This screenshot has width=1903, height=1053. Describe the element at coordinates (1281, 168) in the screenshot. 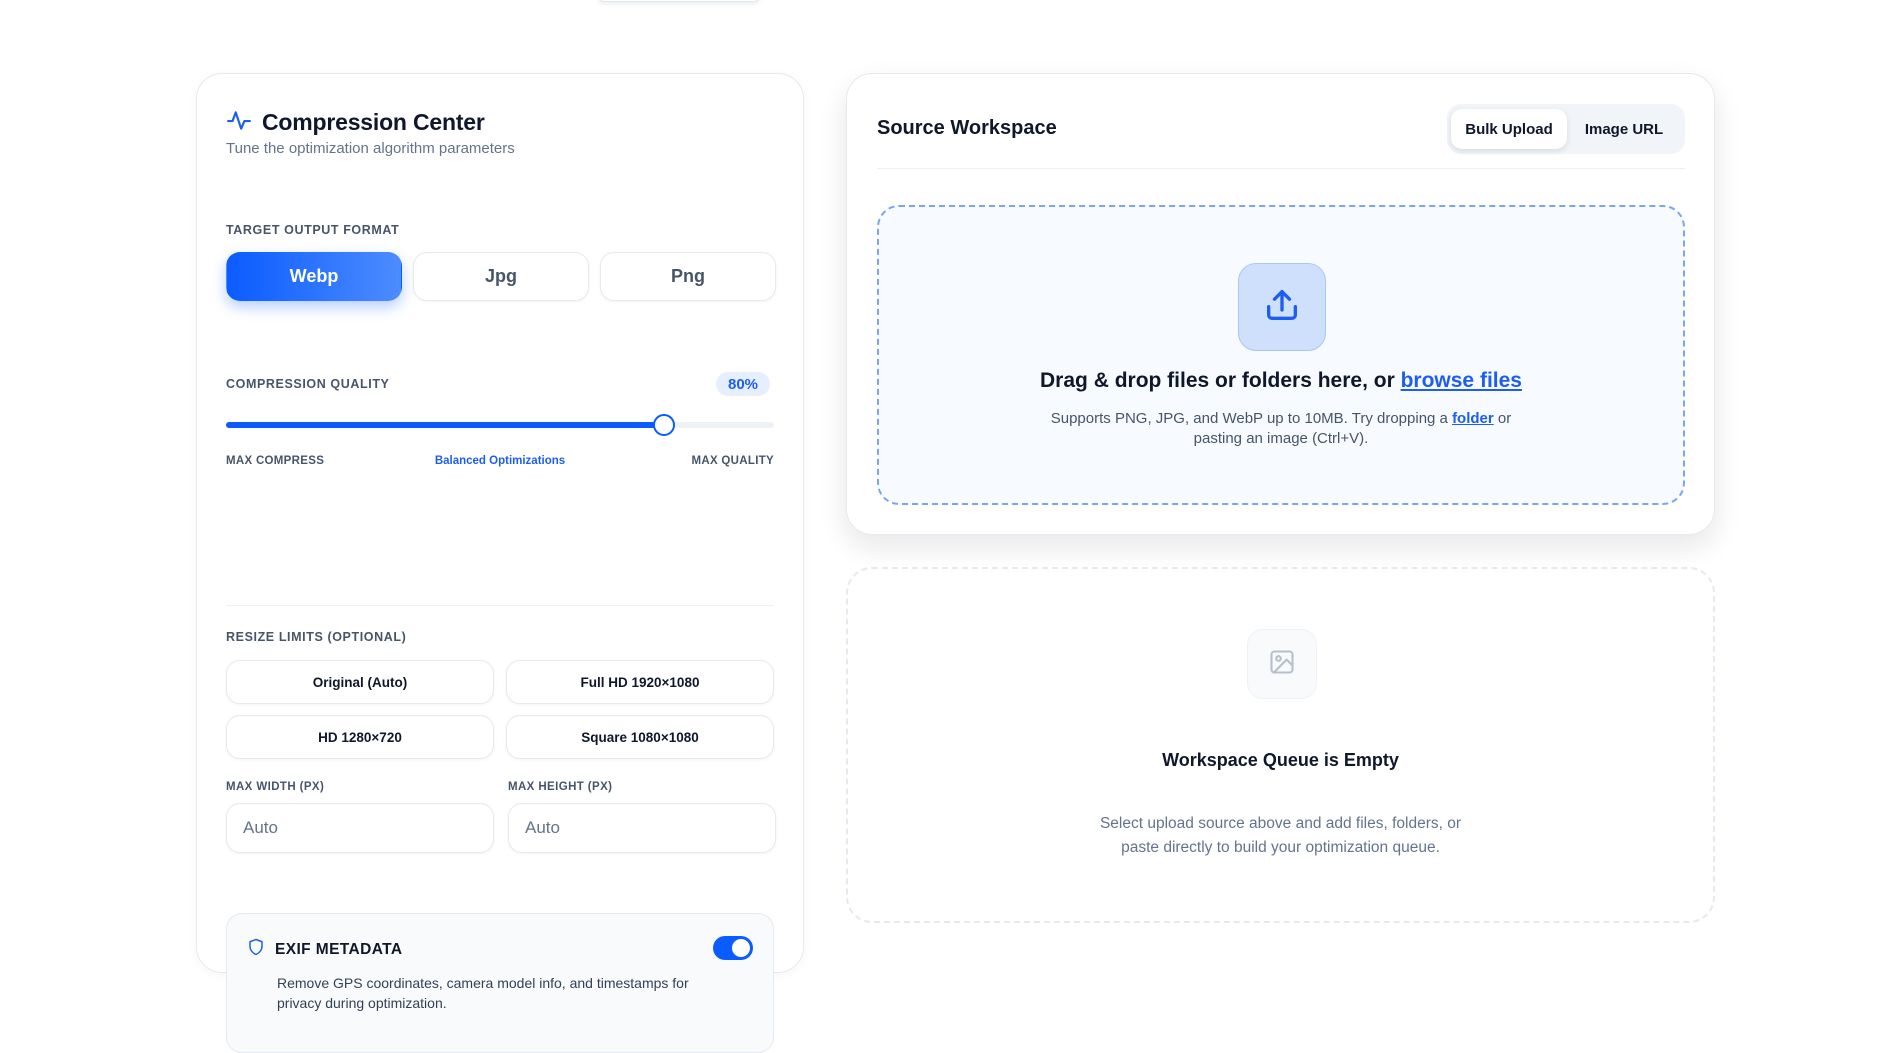

I see `source-divider` at that location.